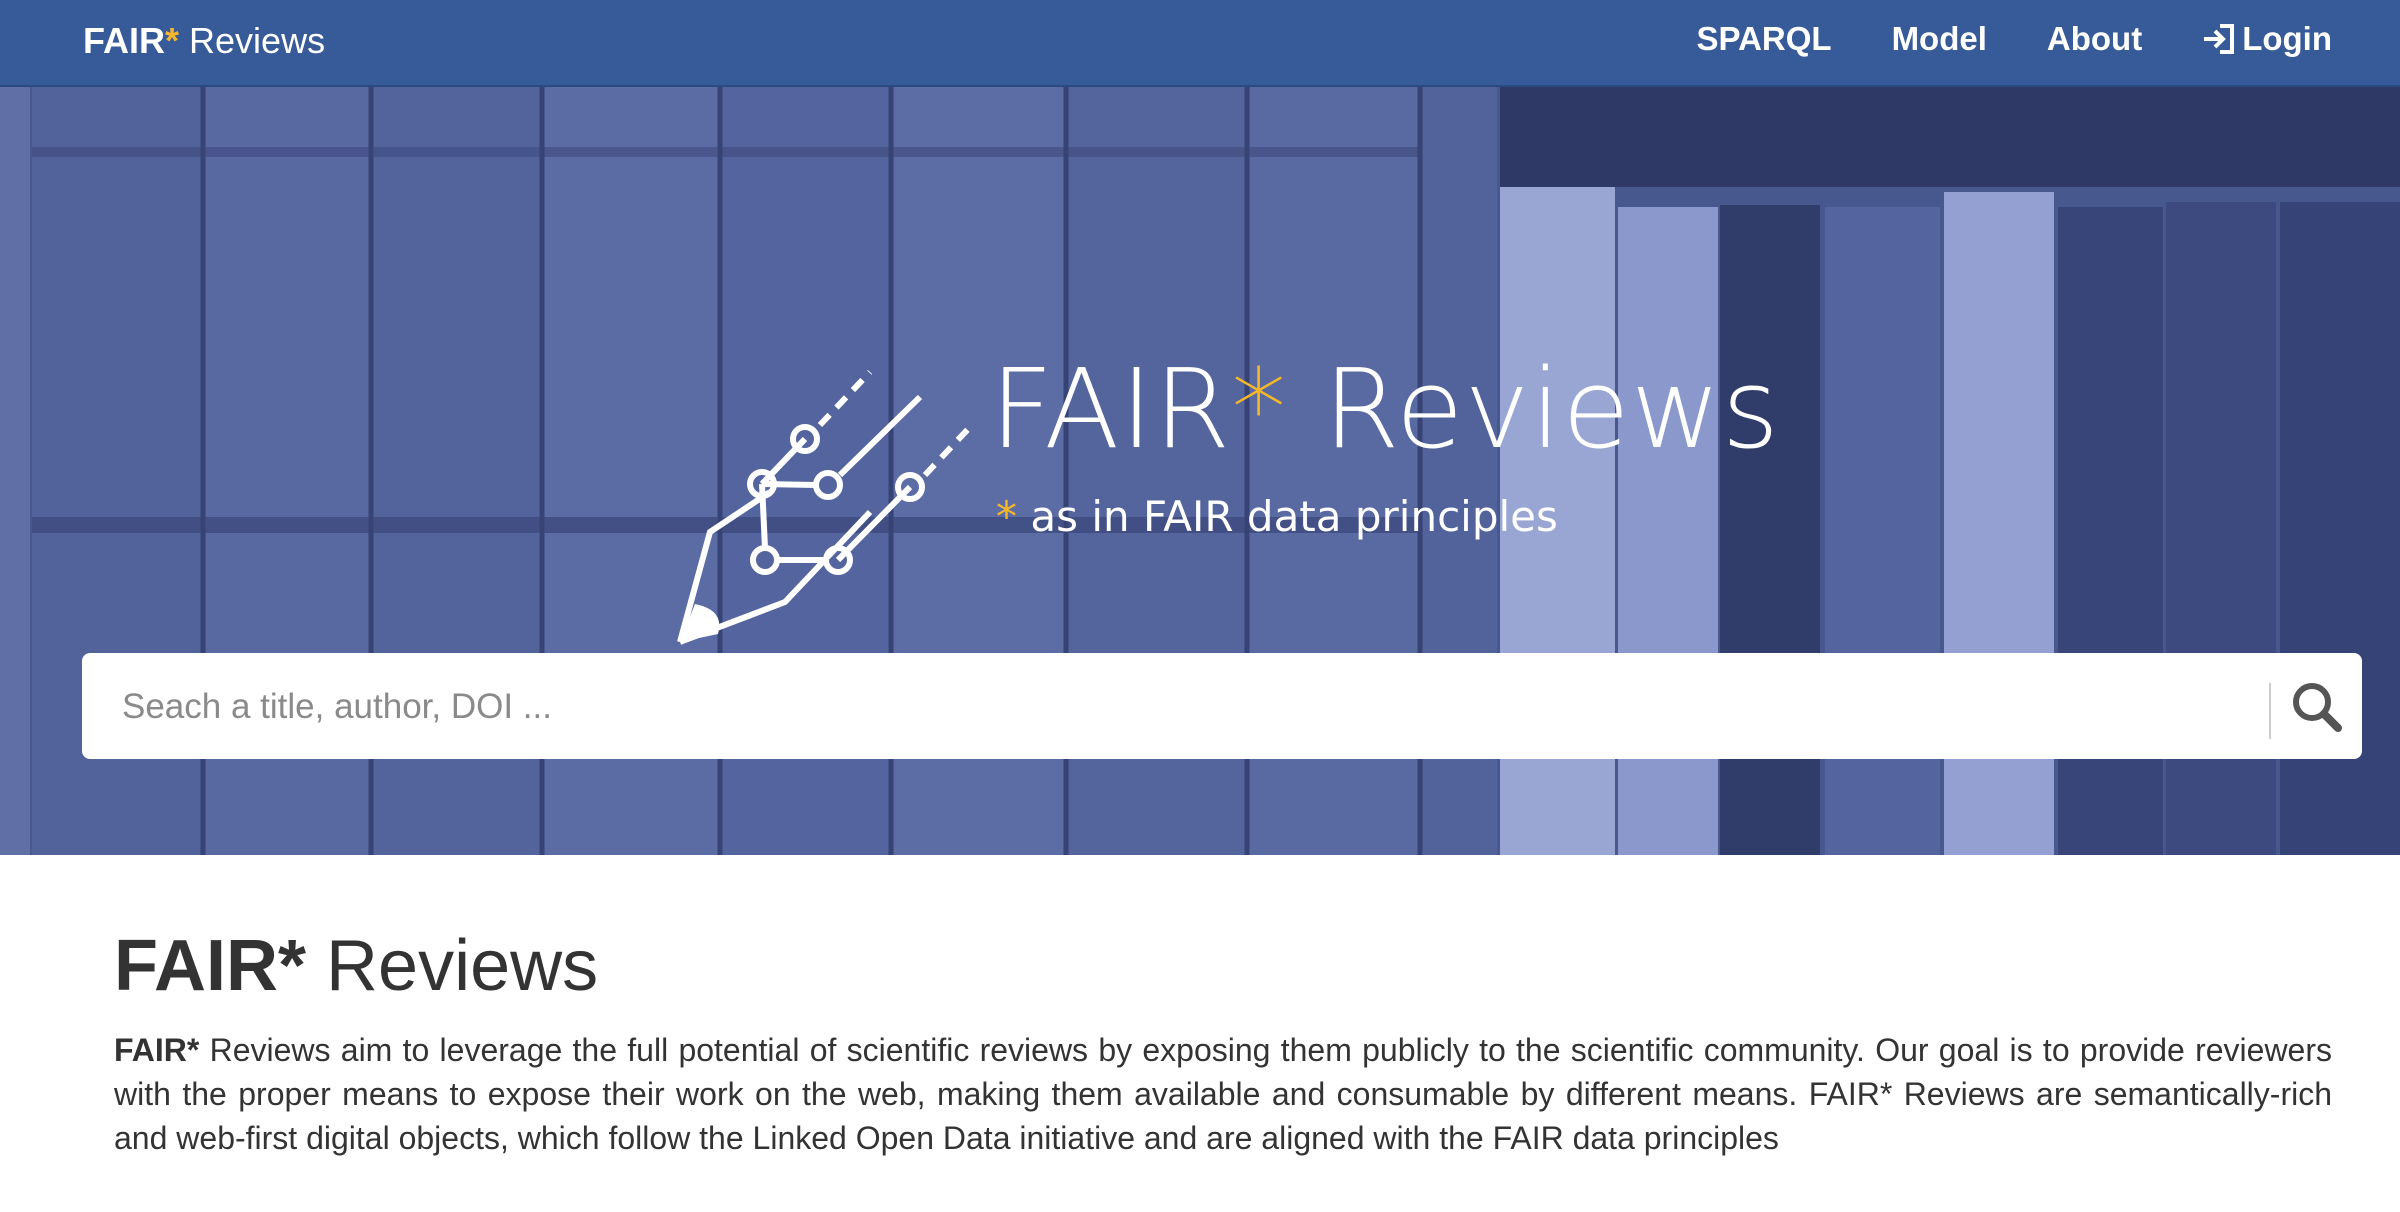 Image resolution: width=2400 pixels, height=1212 pixels. Describe the element at coordinates (825, 507) in the screenshot. I see `pen-network-logo` at that location.